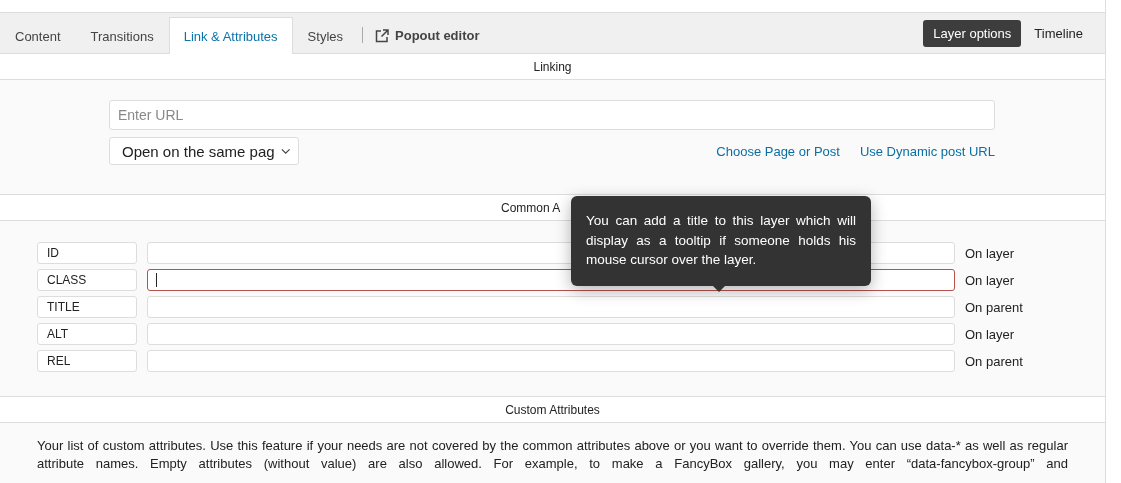 The width and height of the screenshot is (1121, 483). What do you see at coordinates (552, 115) in the screenshot?
I see `url-field: Enter URL` at bounding box center [552, 115].